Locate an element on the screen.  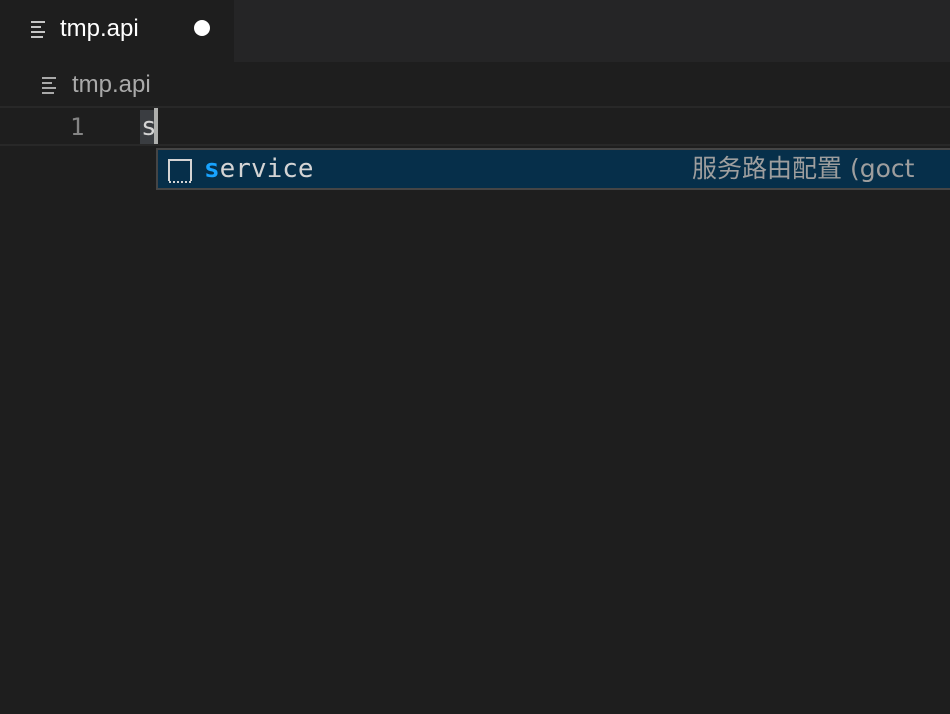
snippet-icon is located at coordinates (180, 171).